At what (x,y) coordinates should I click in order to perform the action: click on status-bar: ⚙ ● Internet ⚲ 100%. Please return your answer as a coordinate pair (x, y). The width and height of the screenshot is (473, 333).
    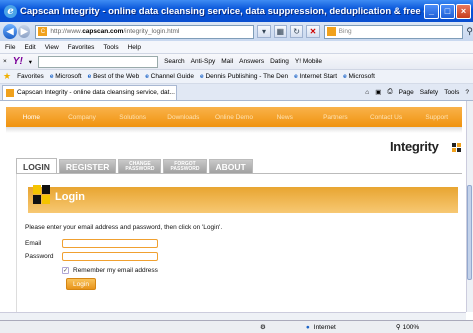
    Looking at the image, I should click on (236, 326).